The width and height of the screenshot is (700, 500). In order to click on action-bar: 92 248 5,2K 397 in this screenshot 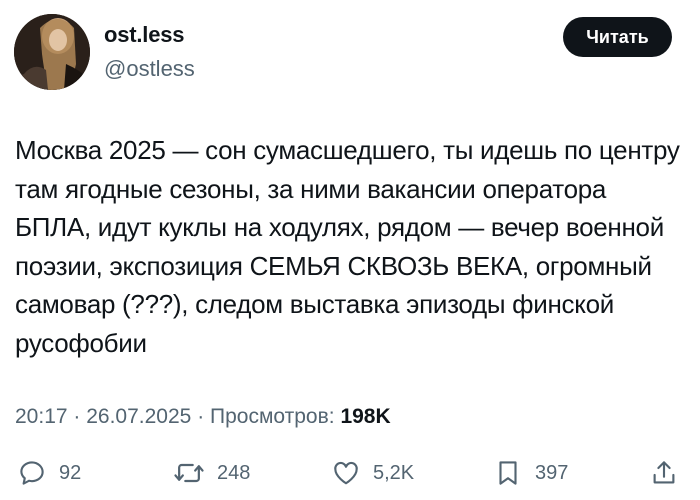, I will do `click(350, 473)`.